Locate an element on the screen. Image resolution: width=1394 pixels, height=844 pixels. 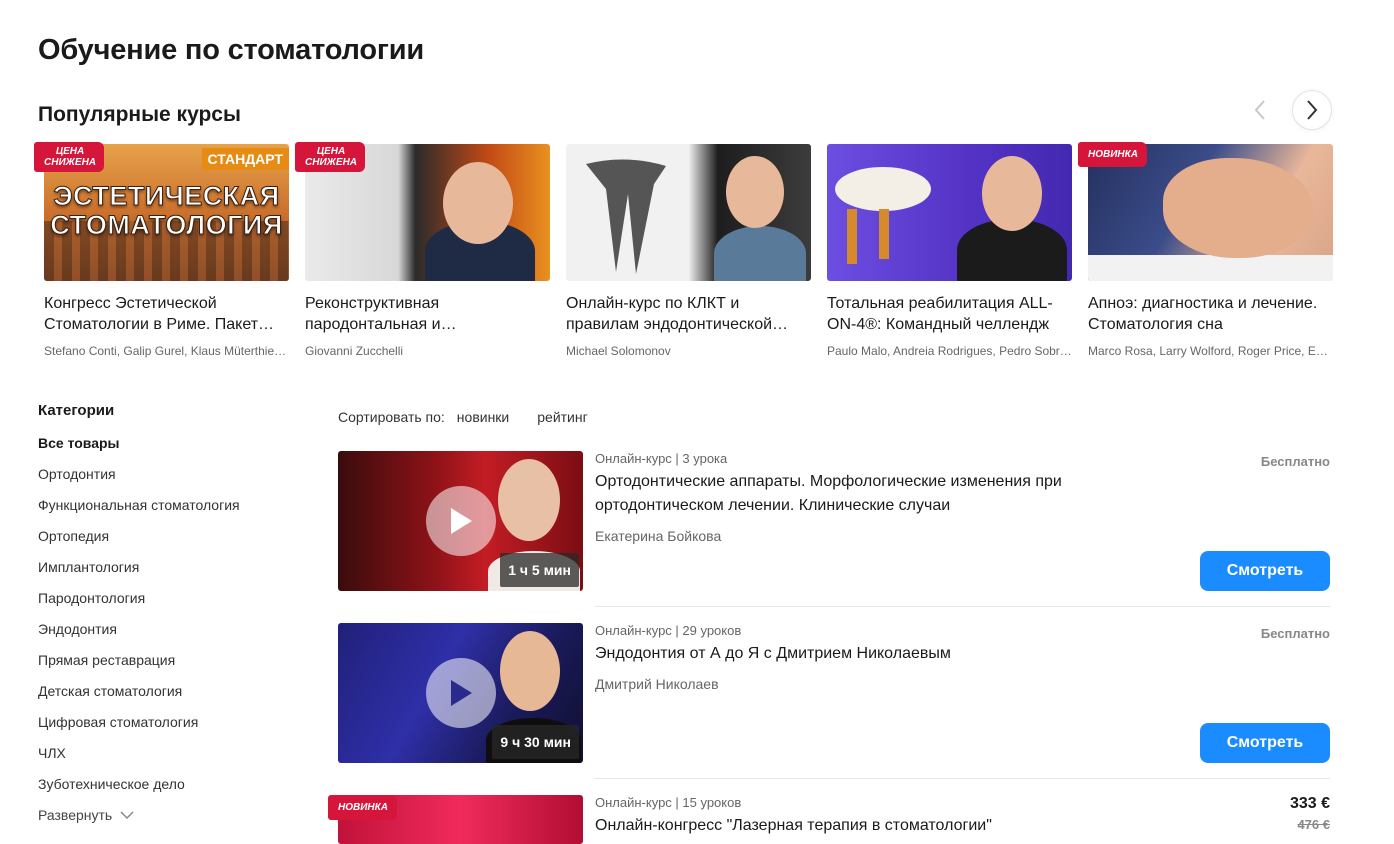
category-functional: Функциональная стоматология is located at coordinates (139, 512).